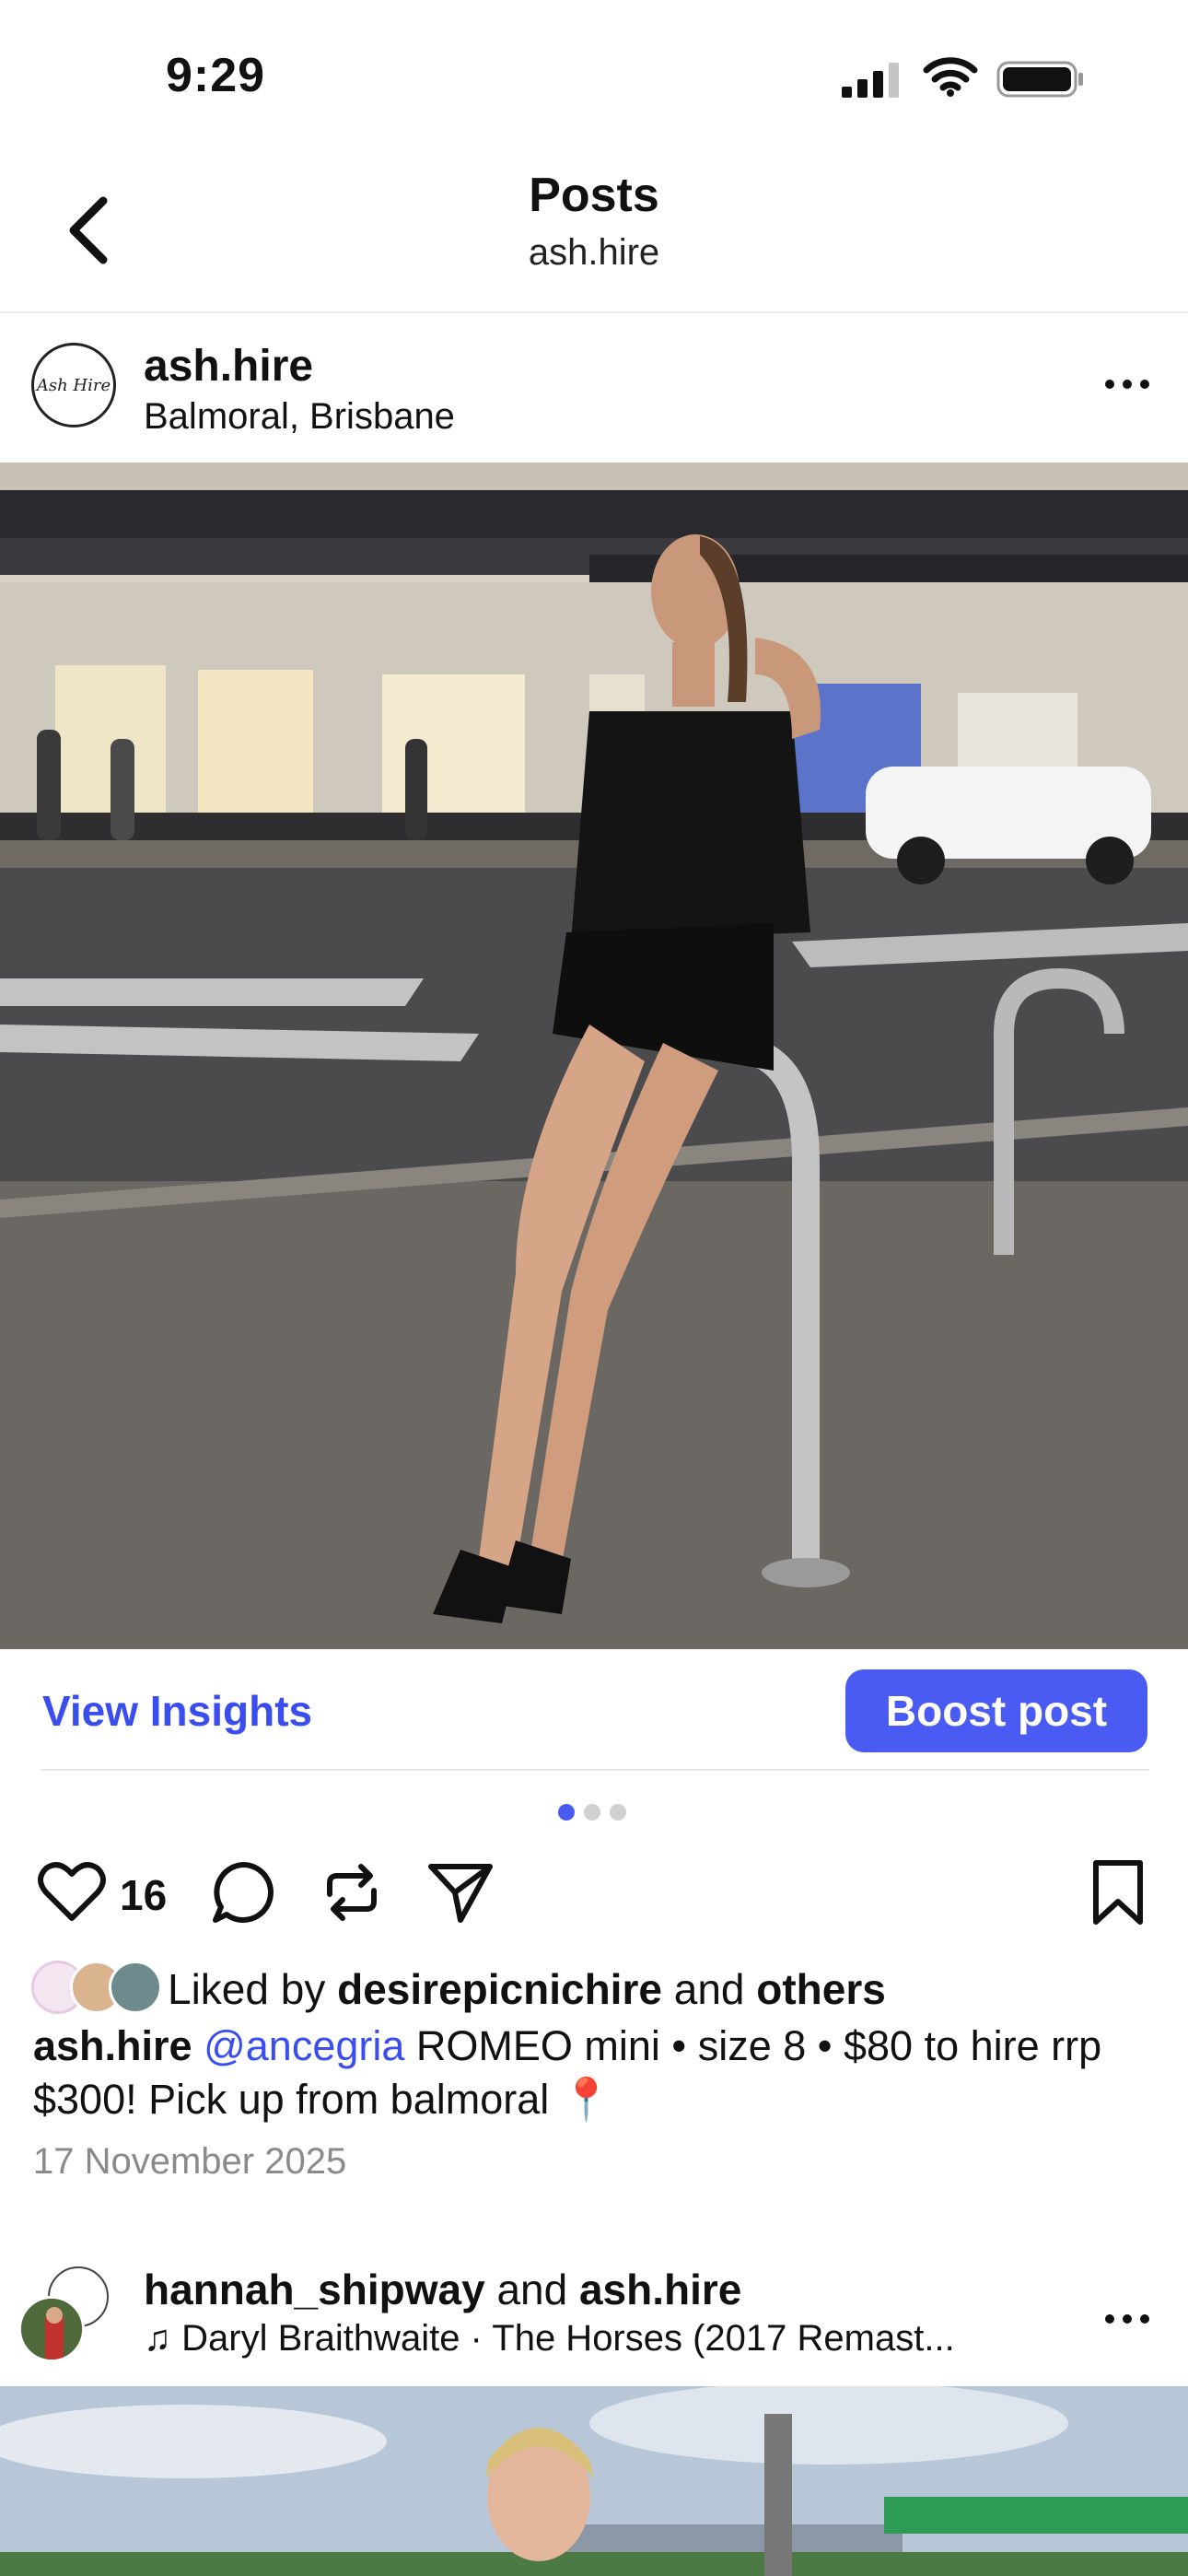  What do you see at coordinates (566, 1812) in the screenshot?
I see `carousel-dot-active` at bounding box center [566, 1812].